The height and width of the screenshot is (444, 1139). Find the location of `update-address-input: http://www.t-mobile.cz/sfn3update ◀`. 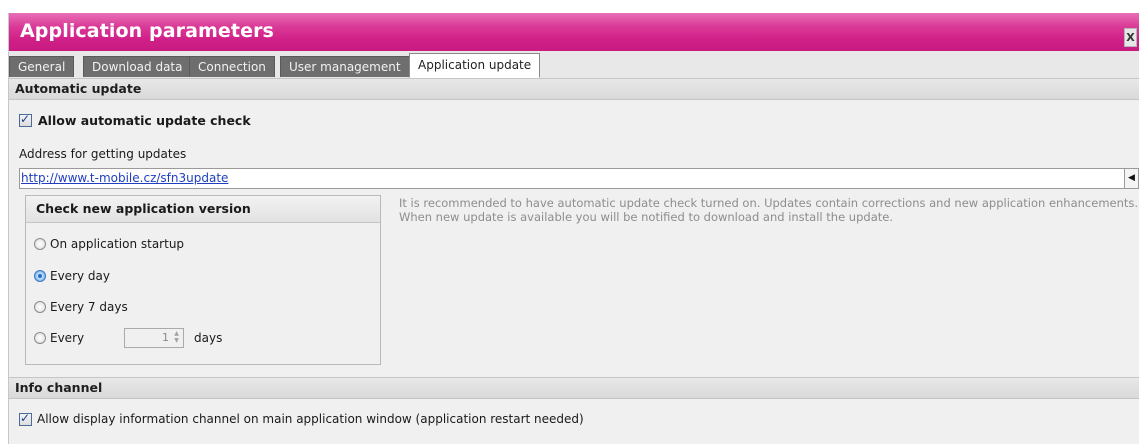

update-address-input: http://www.t-mobile.cz/sfn3update ◀ is located at coordinates (579, 178).